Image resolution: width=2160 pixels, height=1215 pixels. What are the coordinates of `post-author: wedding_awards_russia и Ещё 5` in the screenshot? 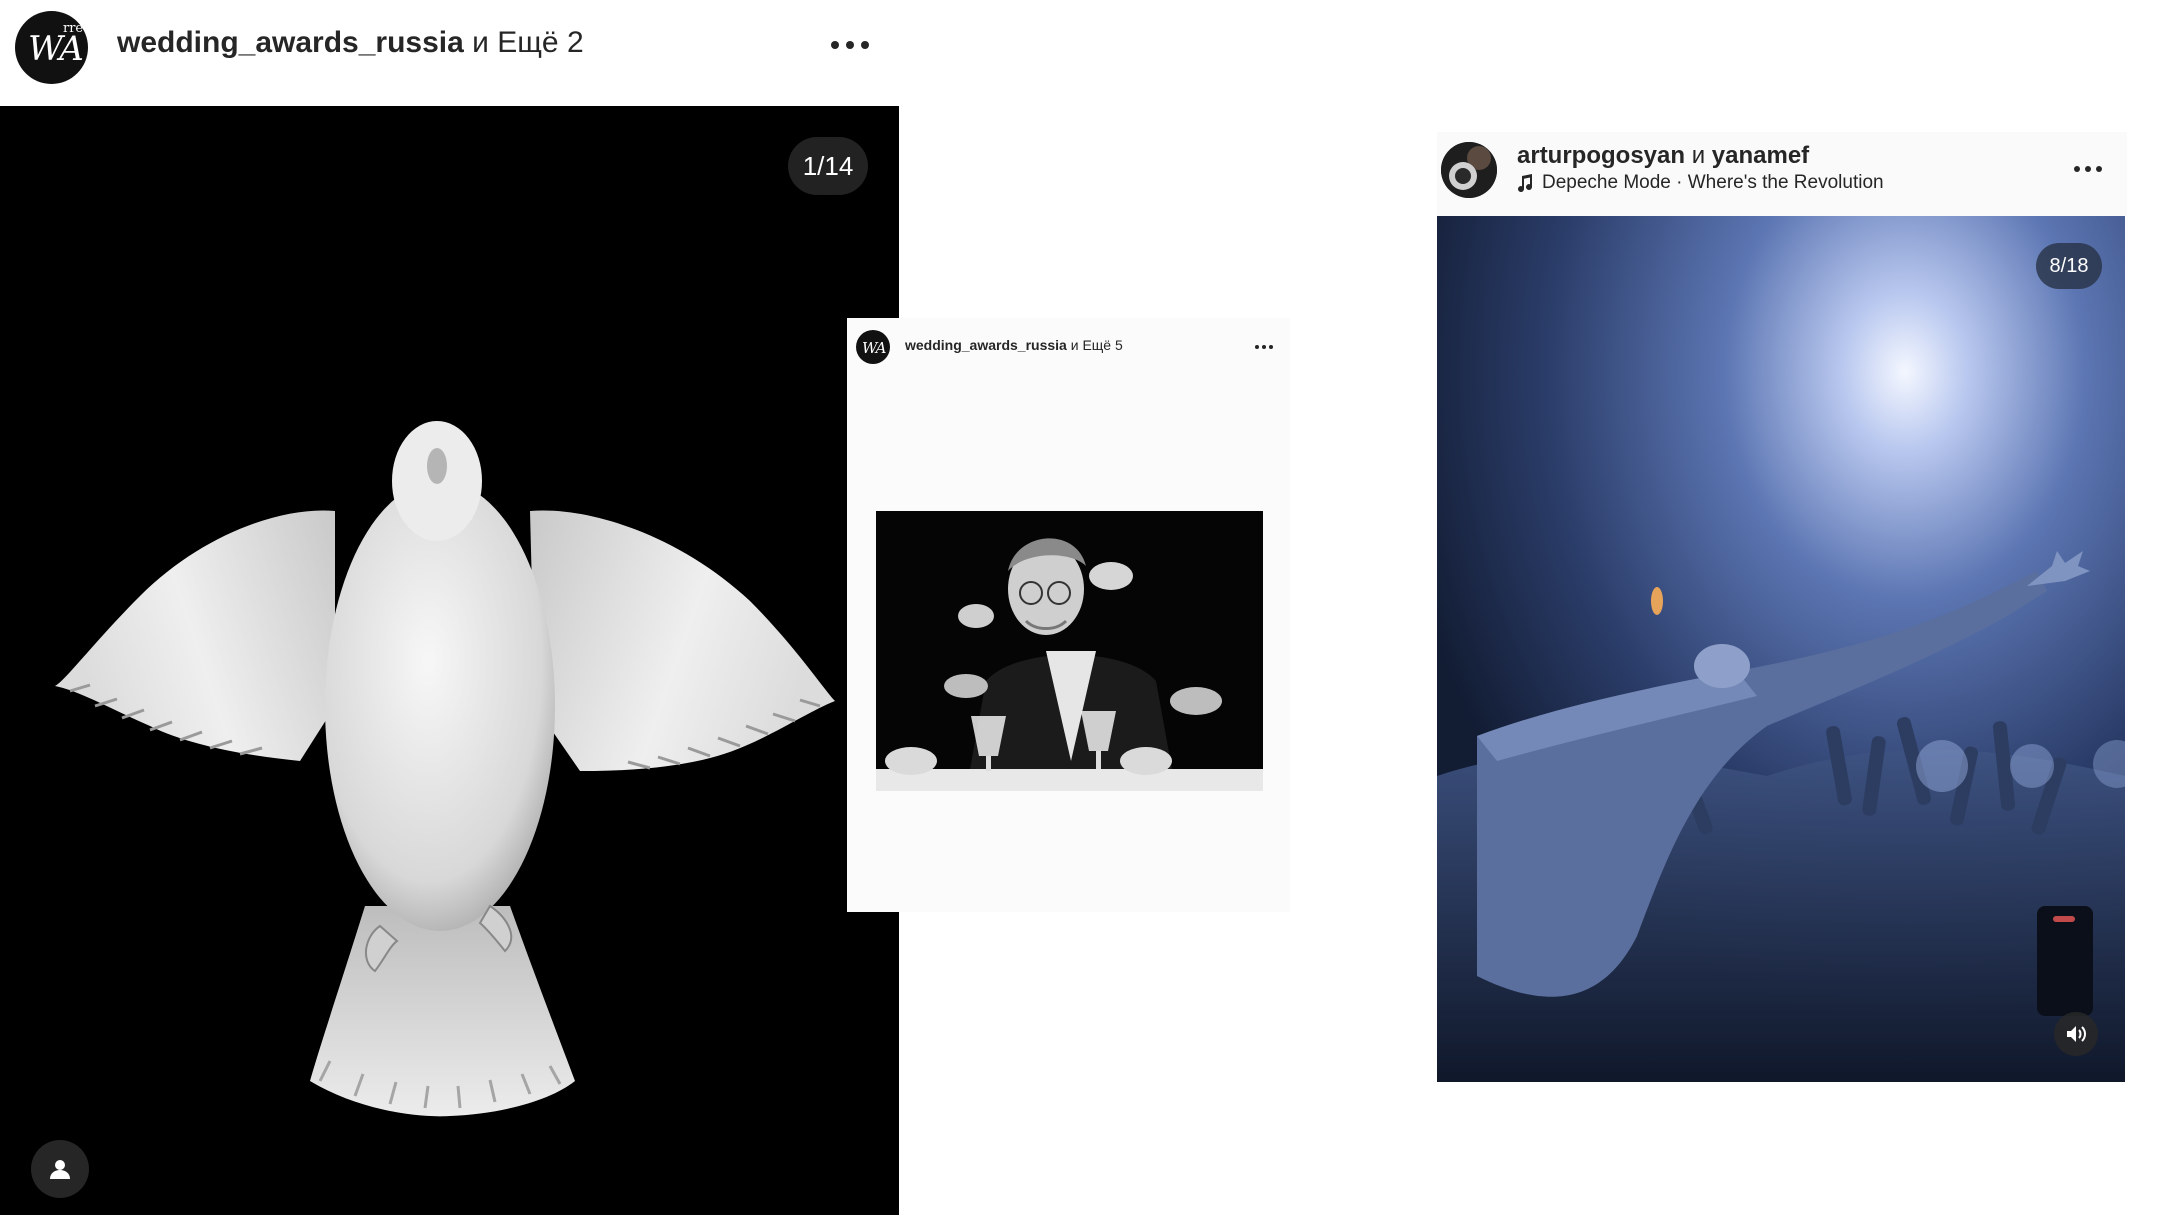 It's located at (1014, 345).